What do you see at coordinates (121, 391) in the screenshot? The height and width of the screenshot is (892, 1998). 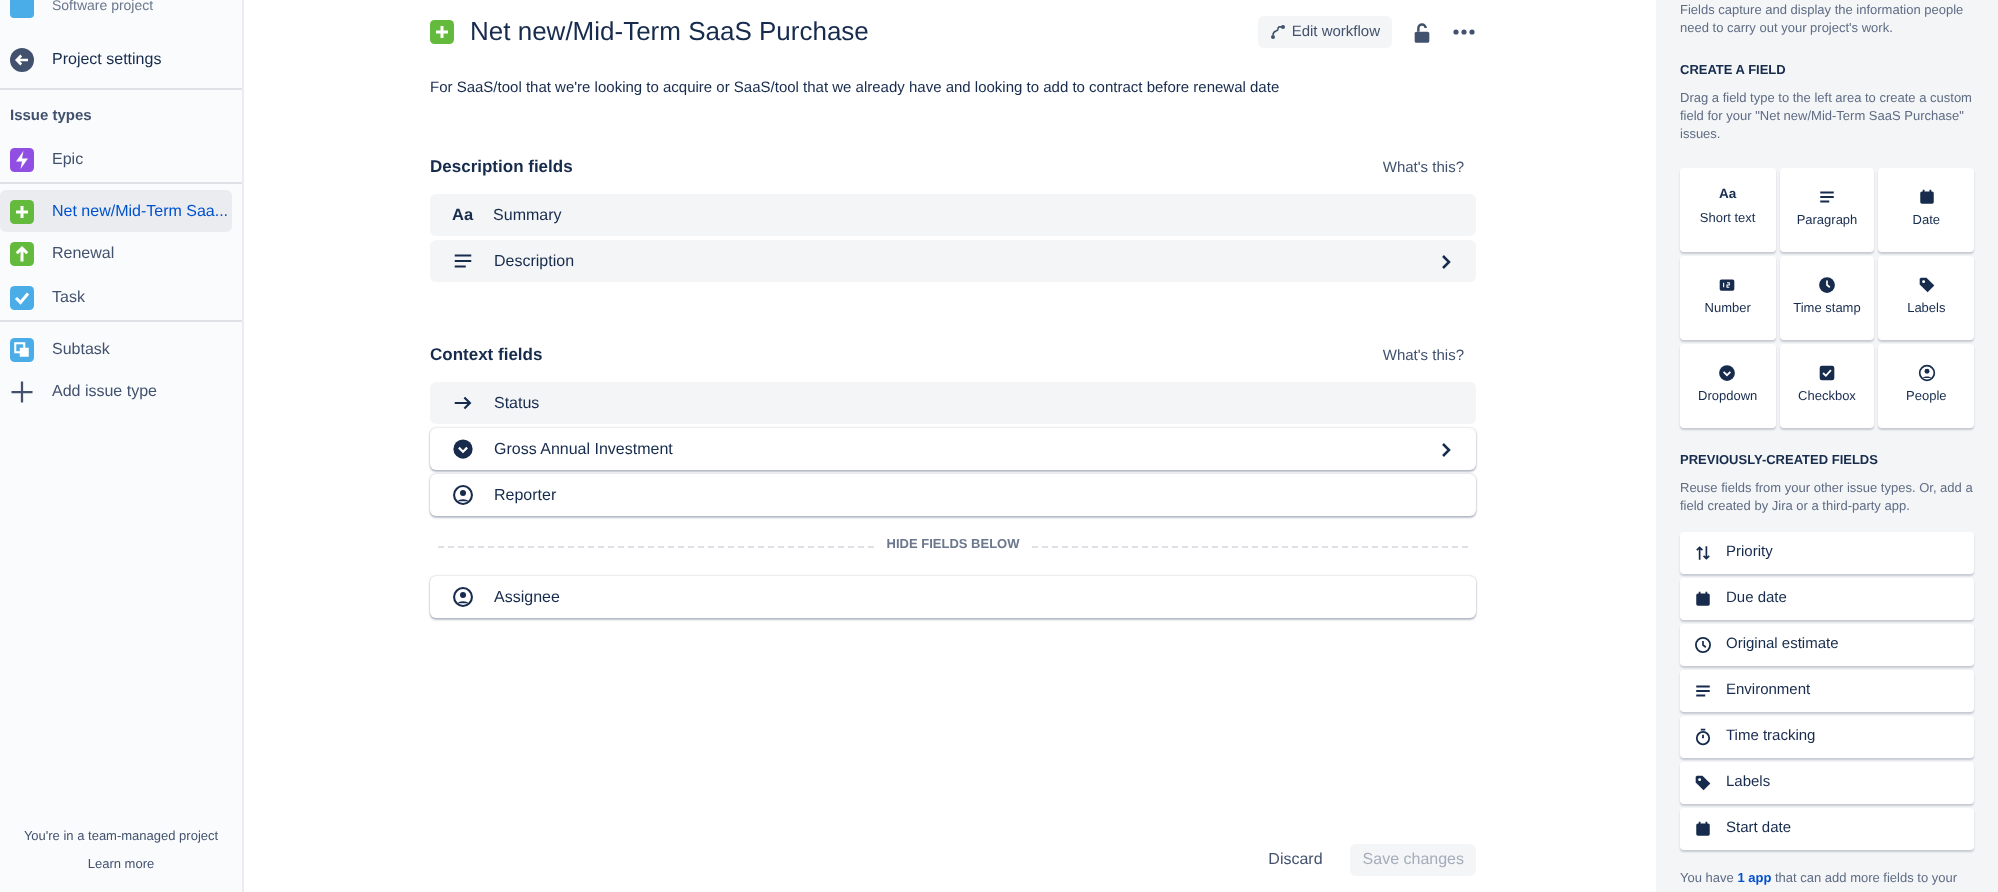 I see `add-issue-type-button: Add issue type` at bounding box center [121, 391].